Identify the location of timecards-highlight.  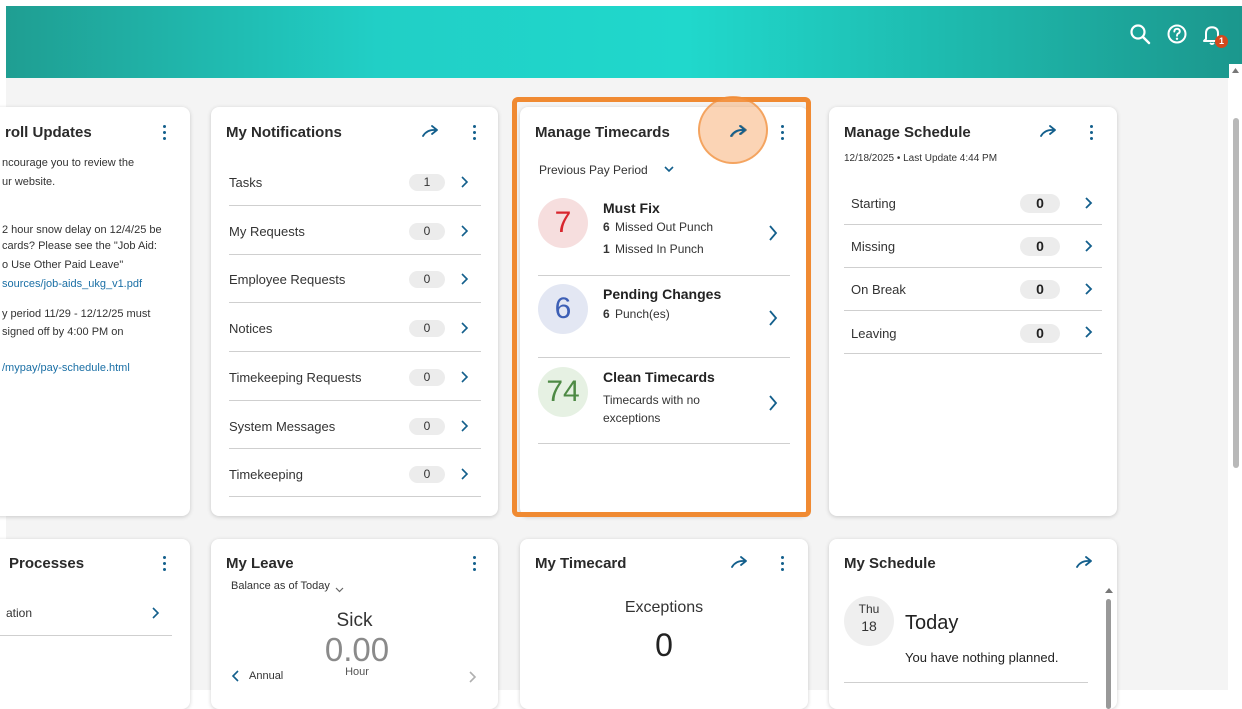
(661, 307).